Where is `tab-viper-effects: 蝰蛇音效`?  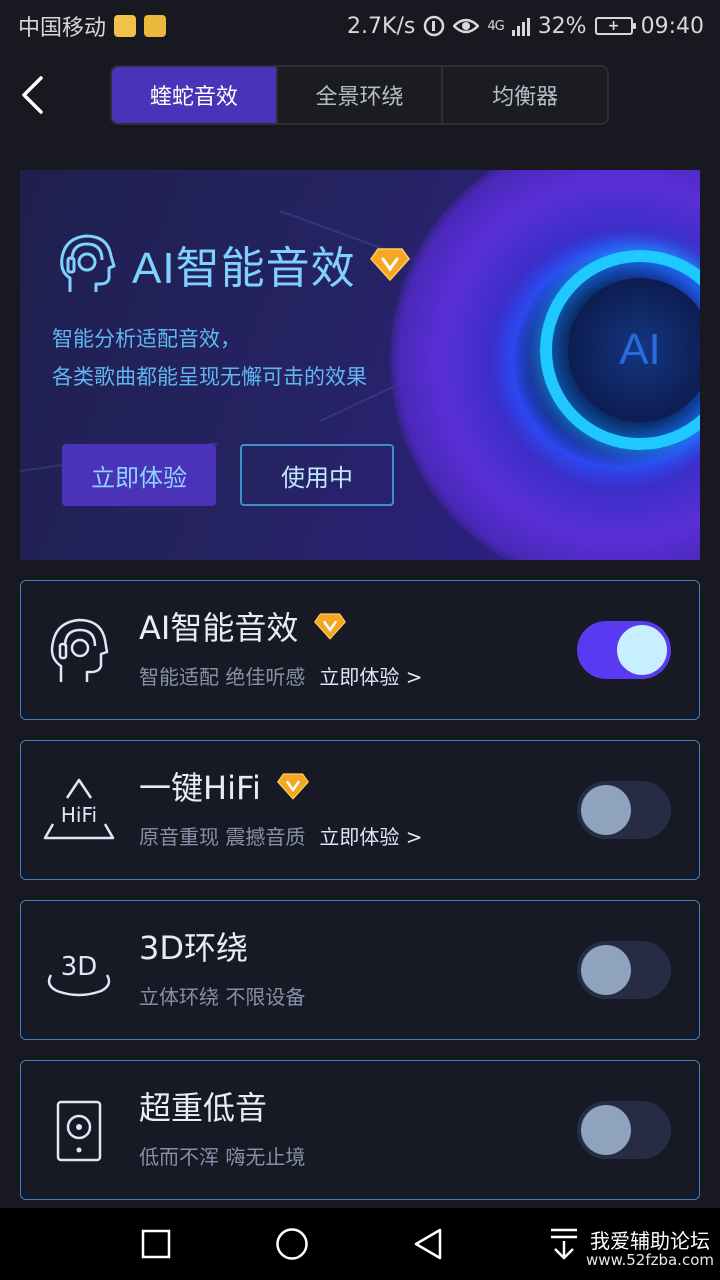 tab-viper-effects: 蝰蛇音效 is located at coordinates (195, 95).